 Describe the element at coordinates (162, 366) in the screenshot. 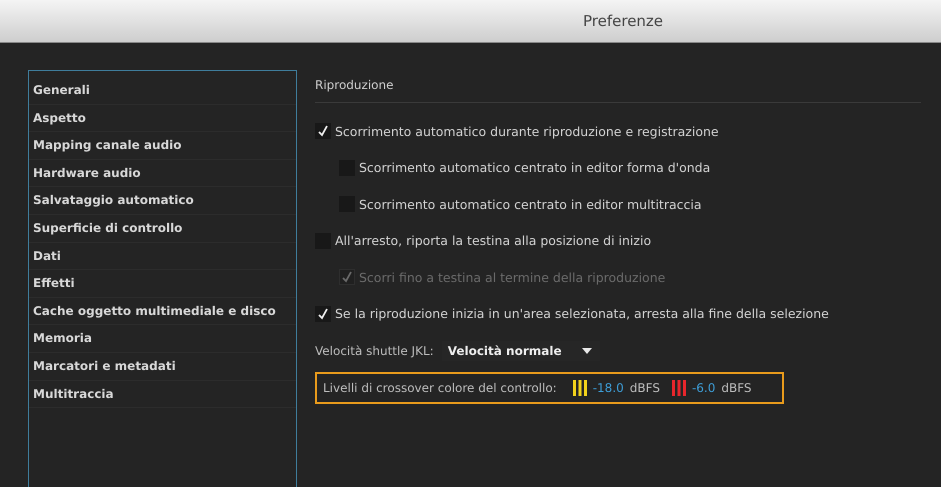

I see `sidebar-item: Marcatori e metadati` at that location.